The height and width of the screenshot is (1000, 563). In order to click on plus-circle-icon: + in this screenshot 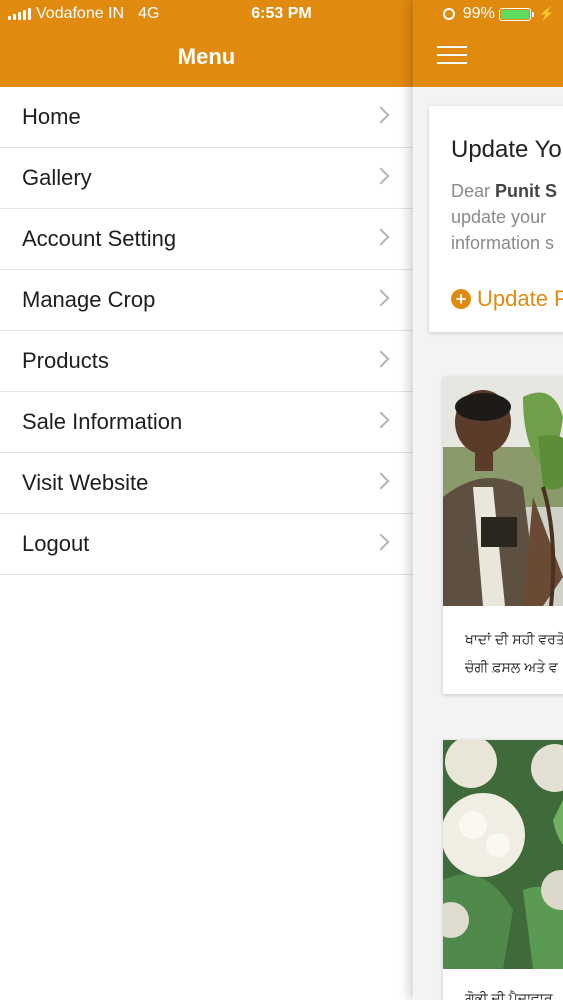, I will do `click(461, 299)`.